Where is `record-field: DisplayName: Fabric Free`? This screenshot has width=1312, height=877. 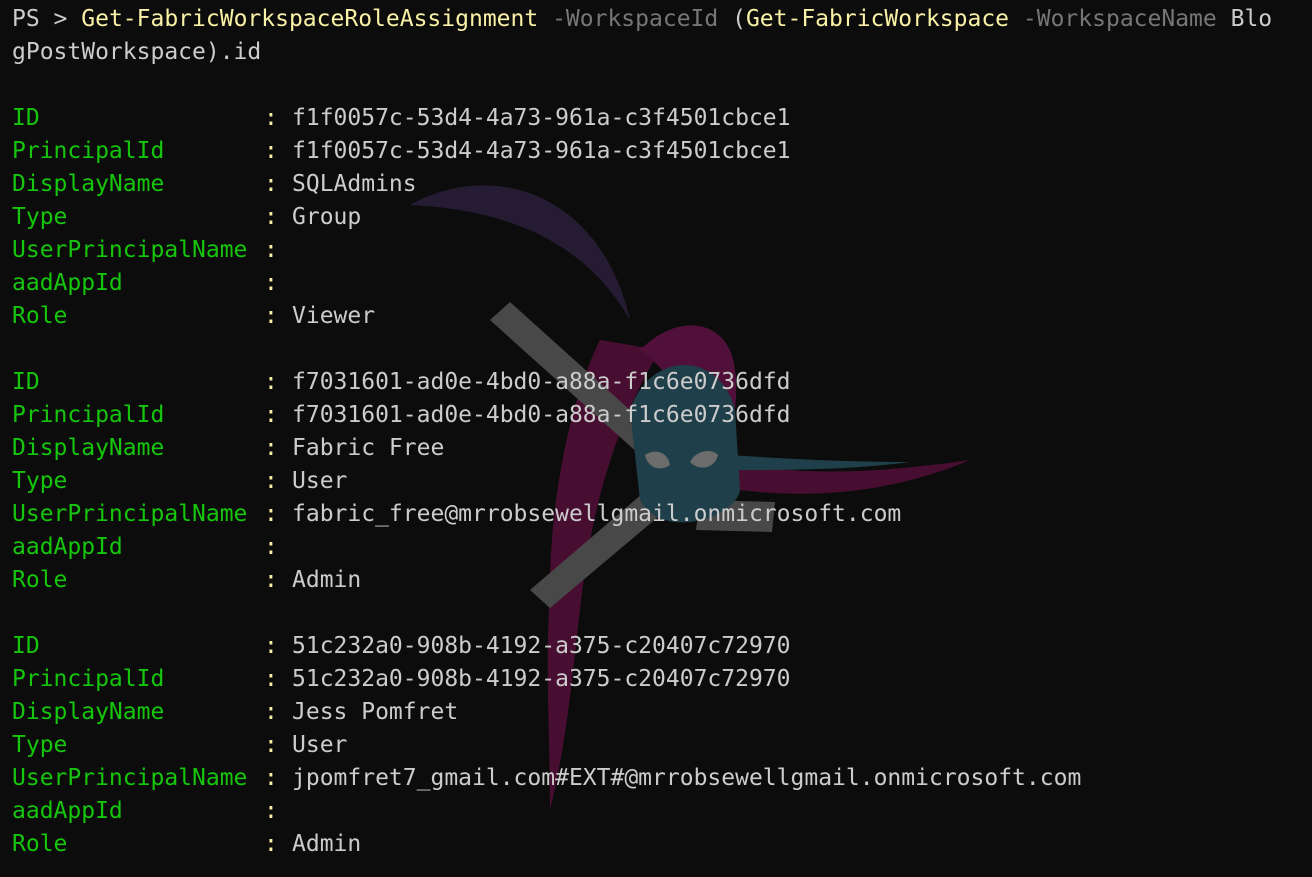
record-field: DisplayName: Fabric Free is located at coordinates (657, 448).